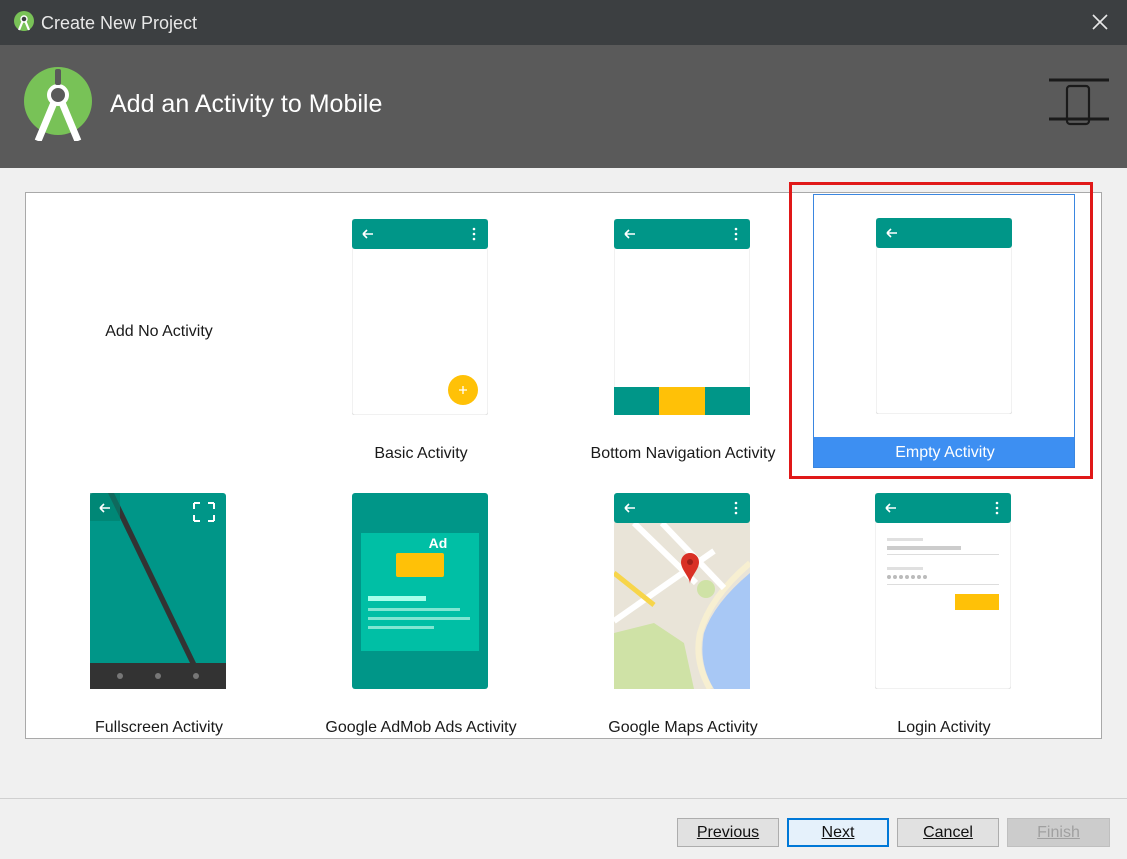 The width and height of the screenshot is (1127, 859). What do you see at coordinates (943, 591) in the screenshot?
I see `login-activity-thumbnail` at bounding box center [943, 591].